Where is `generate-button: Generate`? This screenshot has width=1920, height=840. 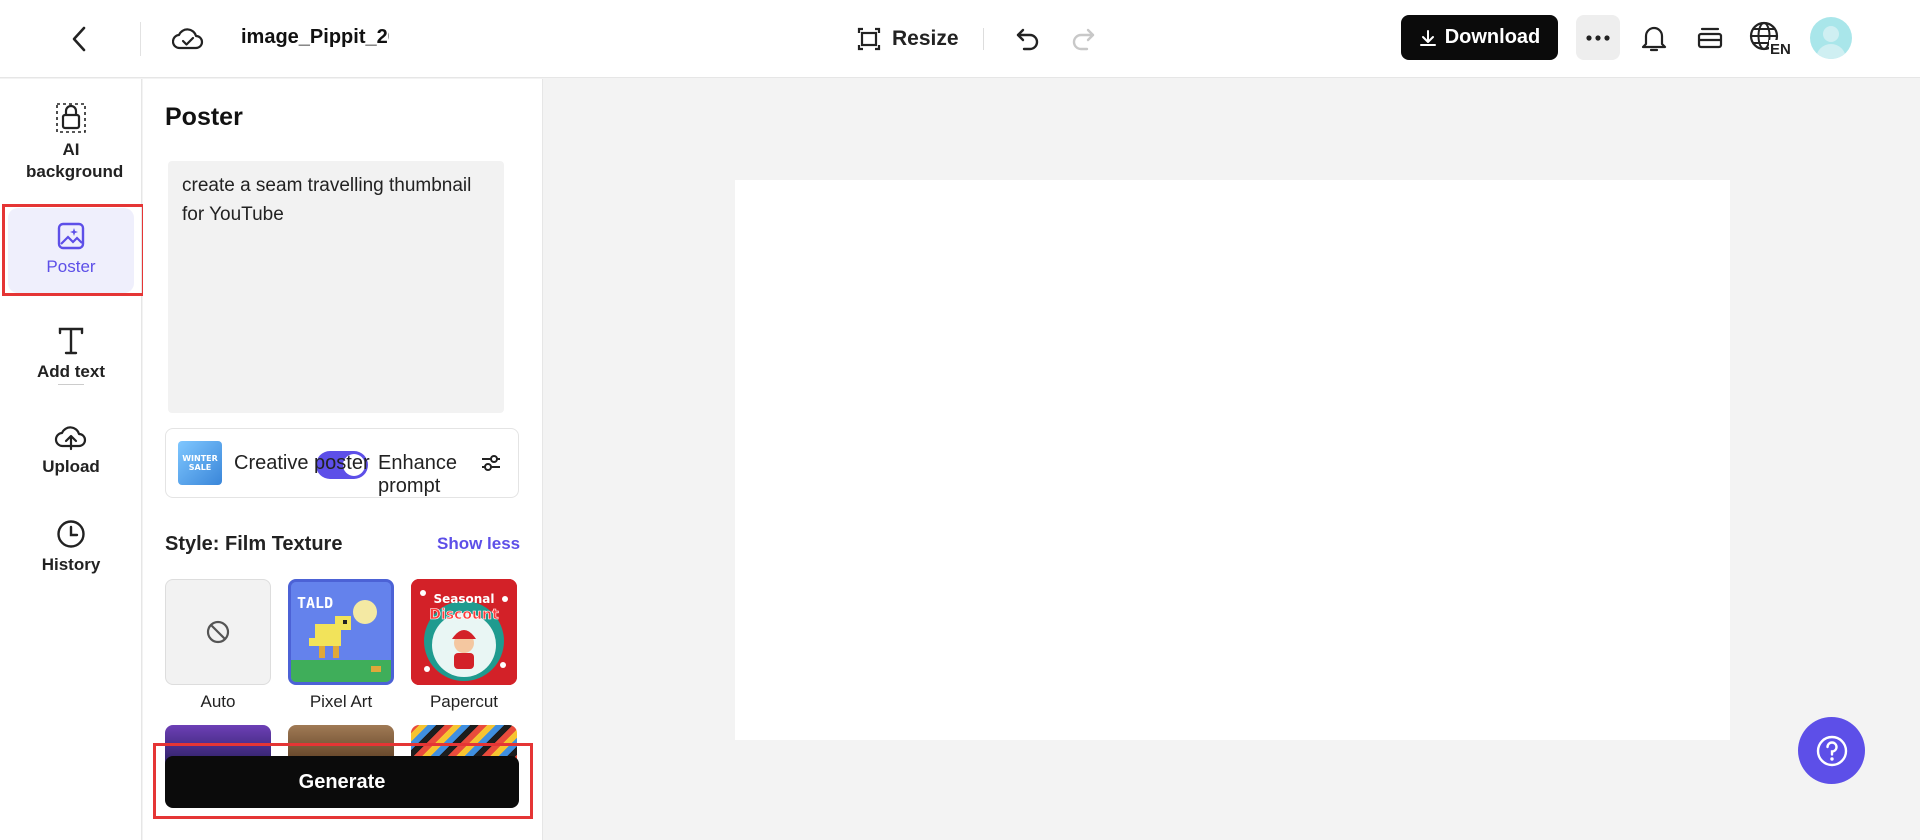 generate-button: Generate is located at coordinates (342, 782).